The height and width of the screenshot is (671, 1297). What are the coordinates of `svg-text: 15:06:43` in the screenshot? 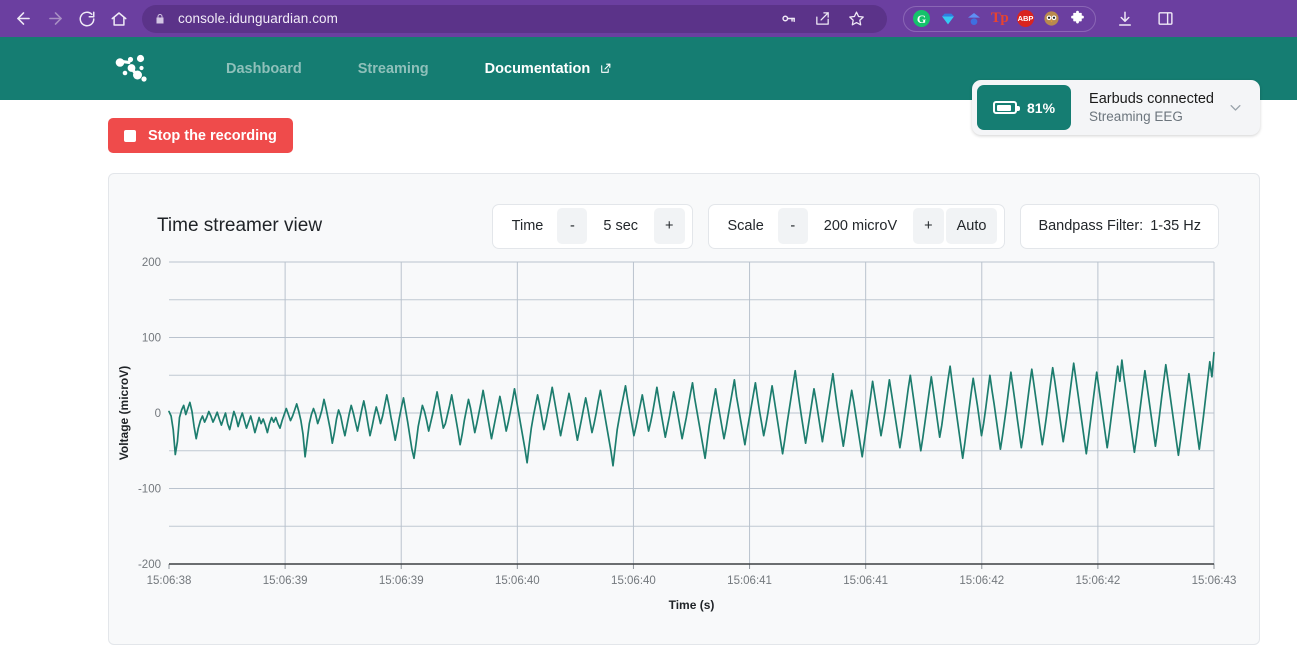 It's located at (1214, 581).